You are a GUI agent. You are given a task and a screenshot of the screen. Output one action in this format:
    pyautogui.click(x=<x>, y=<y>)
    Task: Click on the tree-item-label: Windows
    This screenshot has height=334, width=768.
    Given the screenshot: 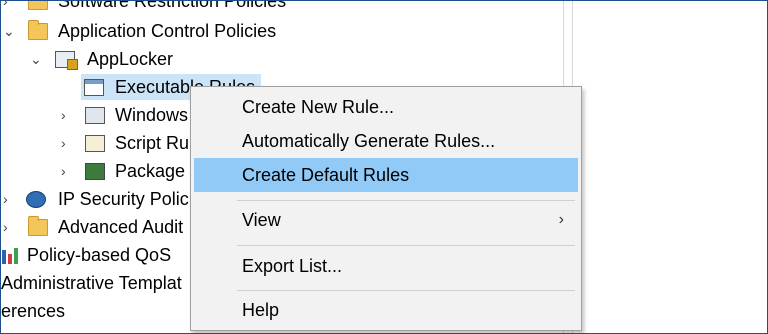 What is the action you would take?
    pyautogui.click(x=152, y=115)
    